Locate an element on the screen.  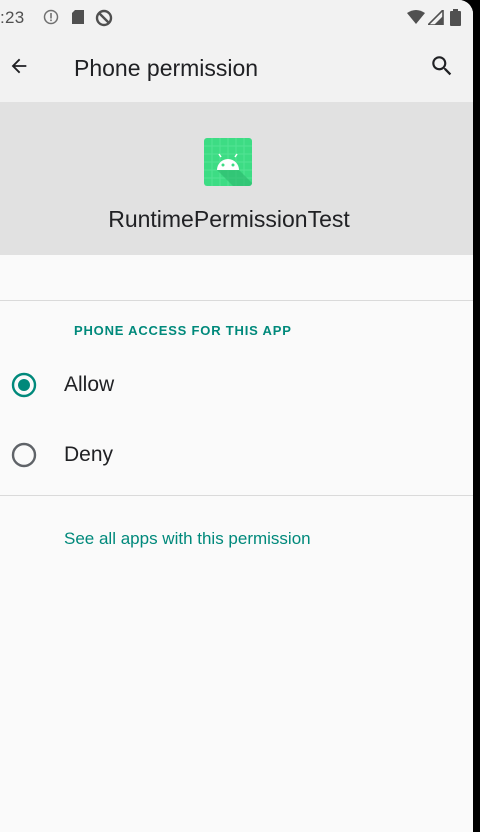
sd-card-icon is located at coordinates (78, 19).